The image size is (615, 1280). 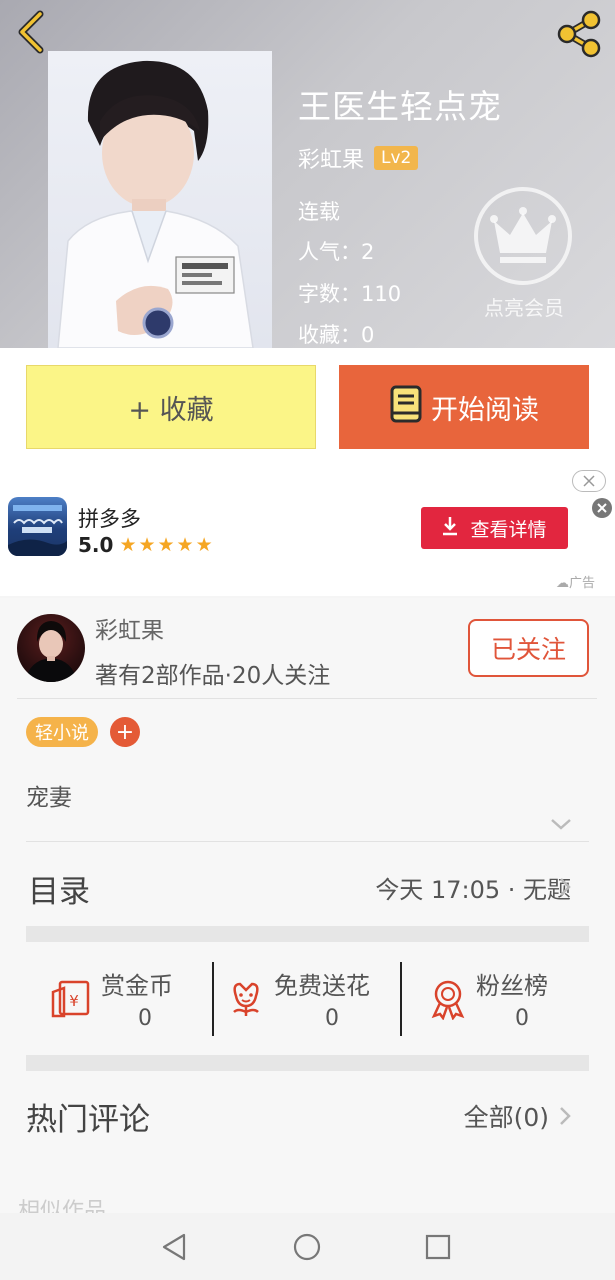 I want to click on nav-recents-icon, so click(x=438, y=1247).